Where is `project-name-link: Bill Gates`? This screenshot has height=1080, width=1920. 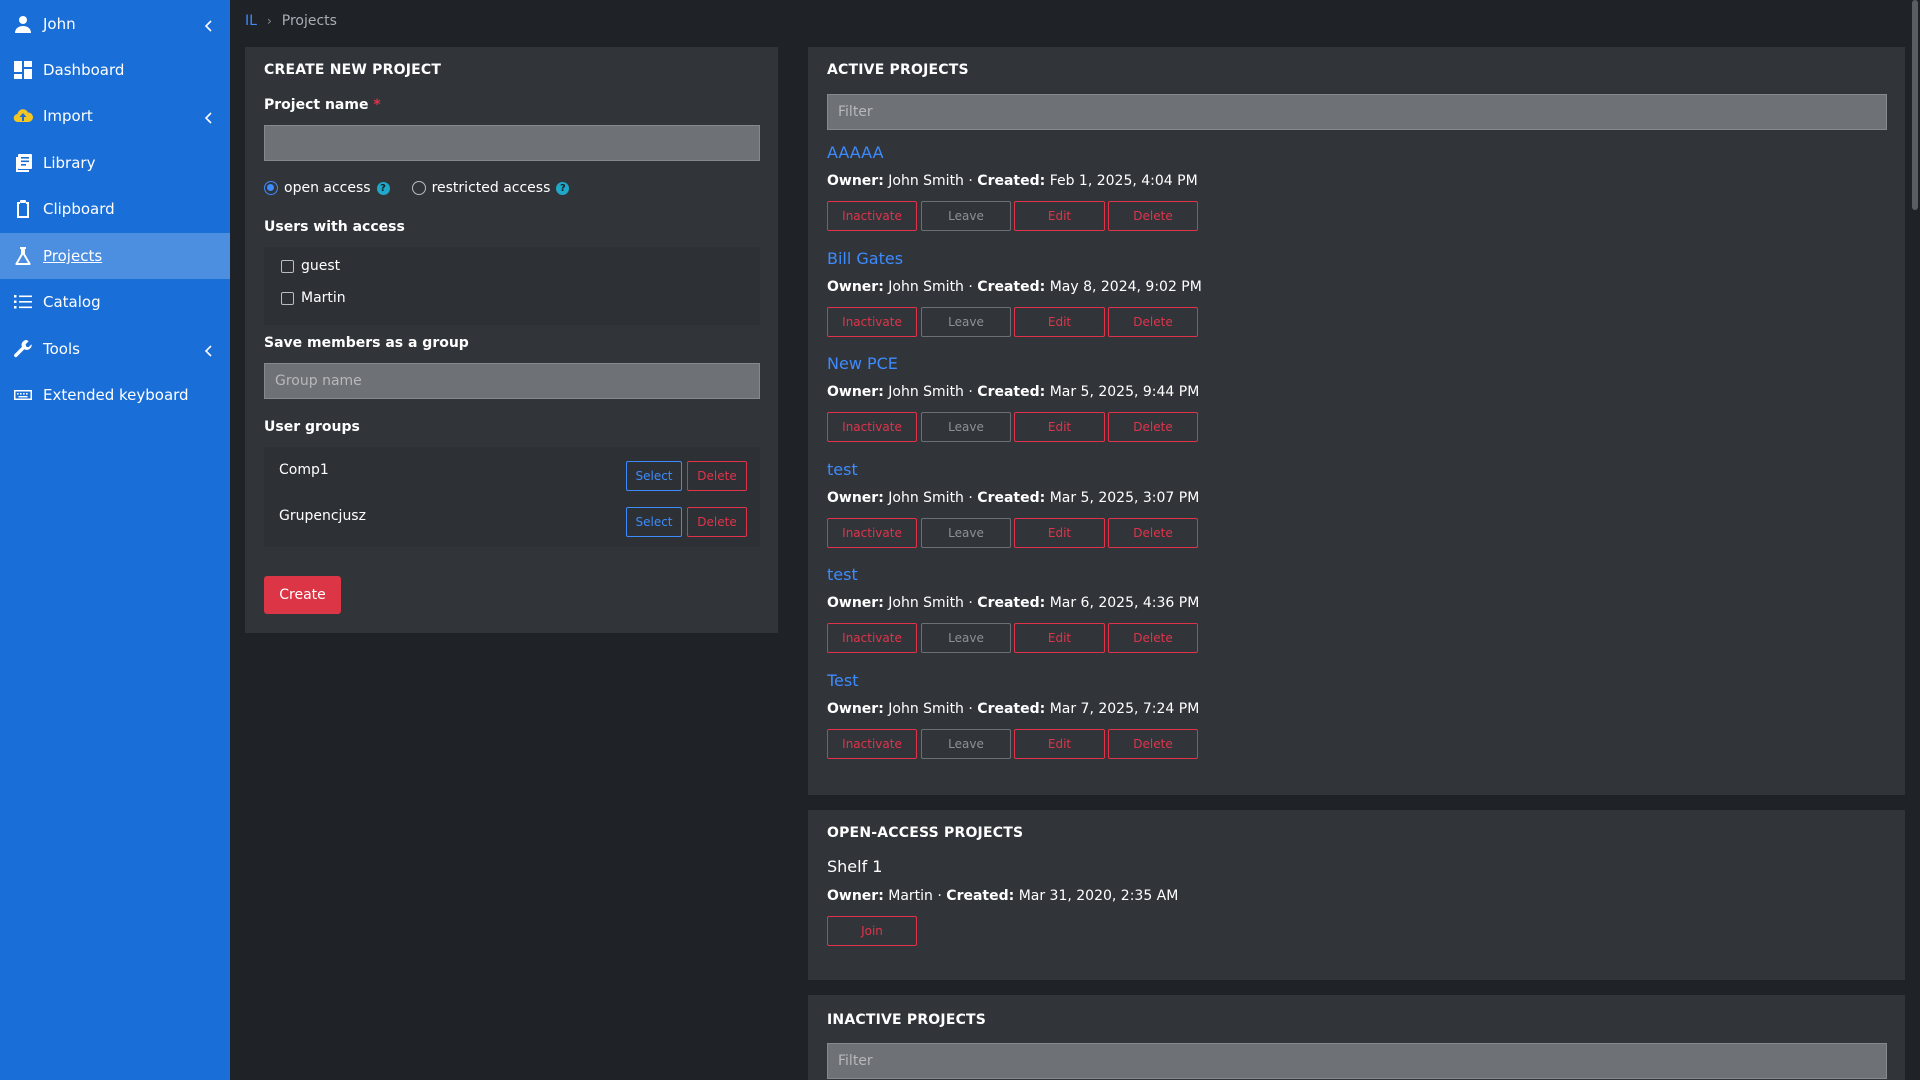
project-name-link: Bill Gates is located at coordinates (865, 258).